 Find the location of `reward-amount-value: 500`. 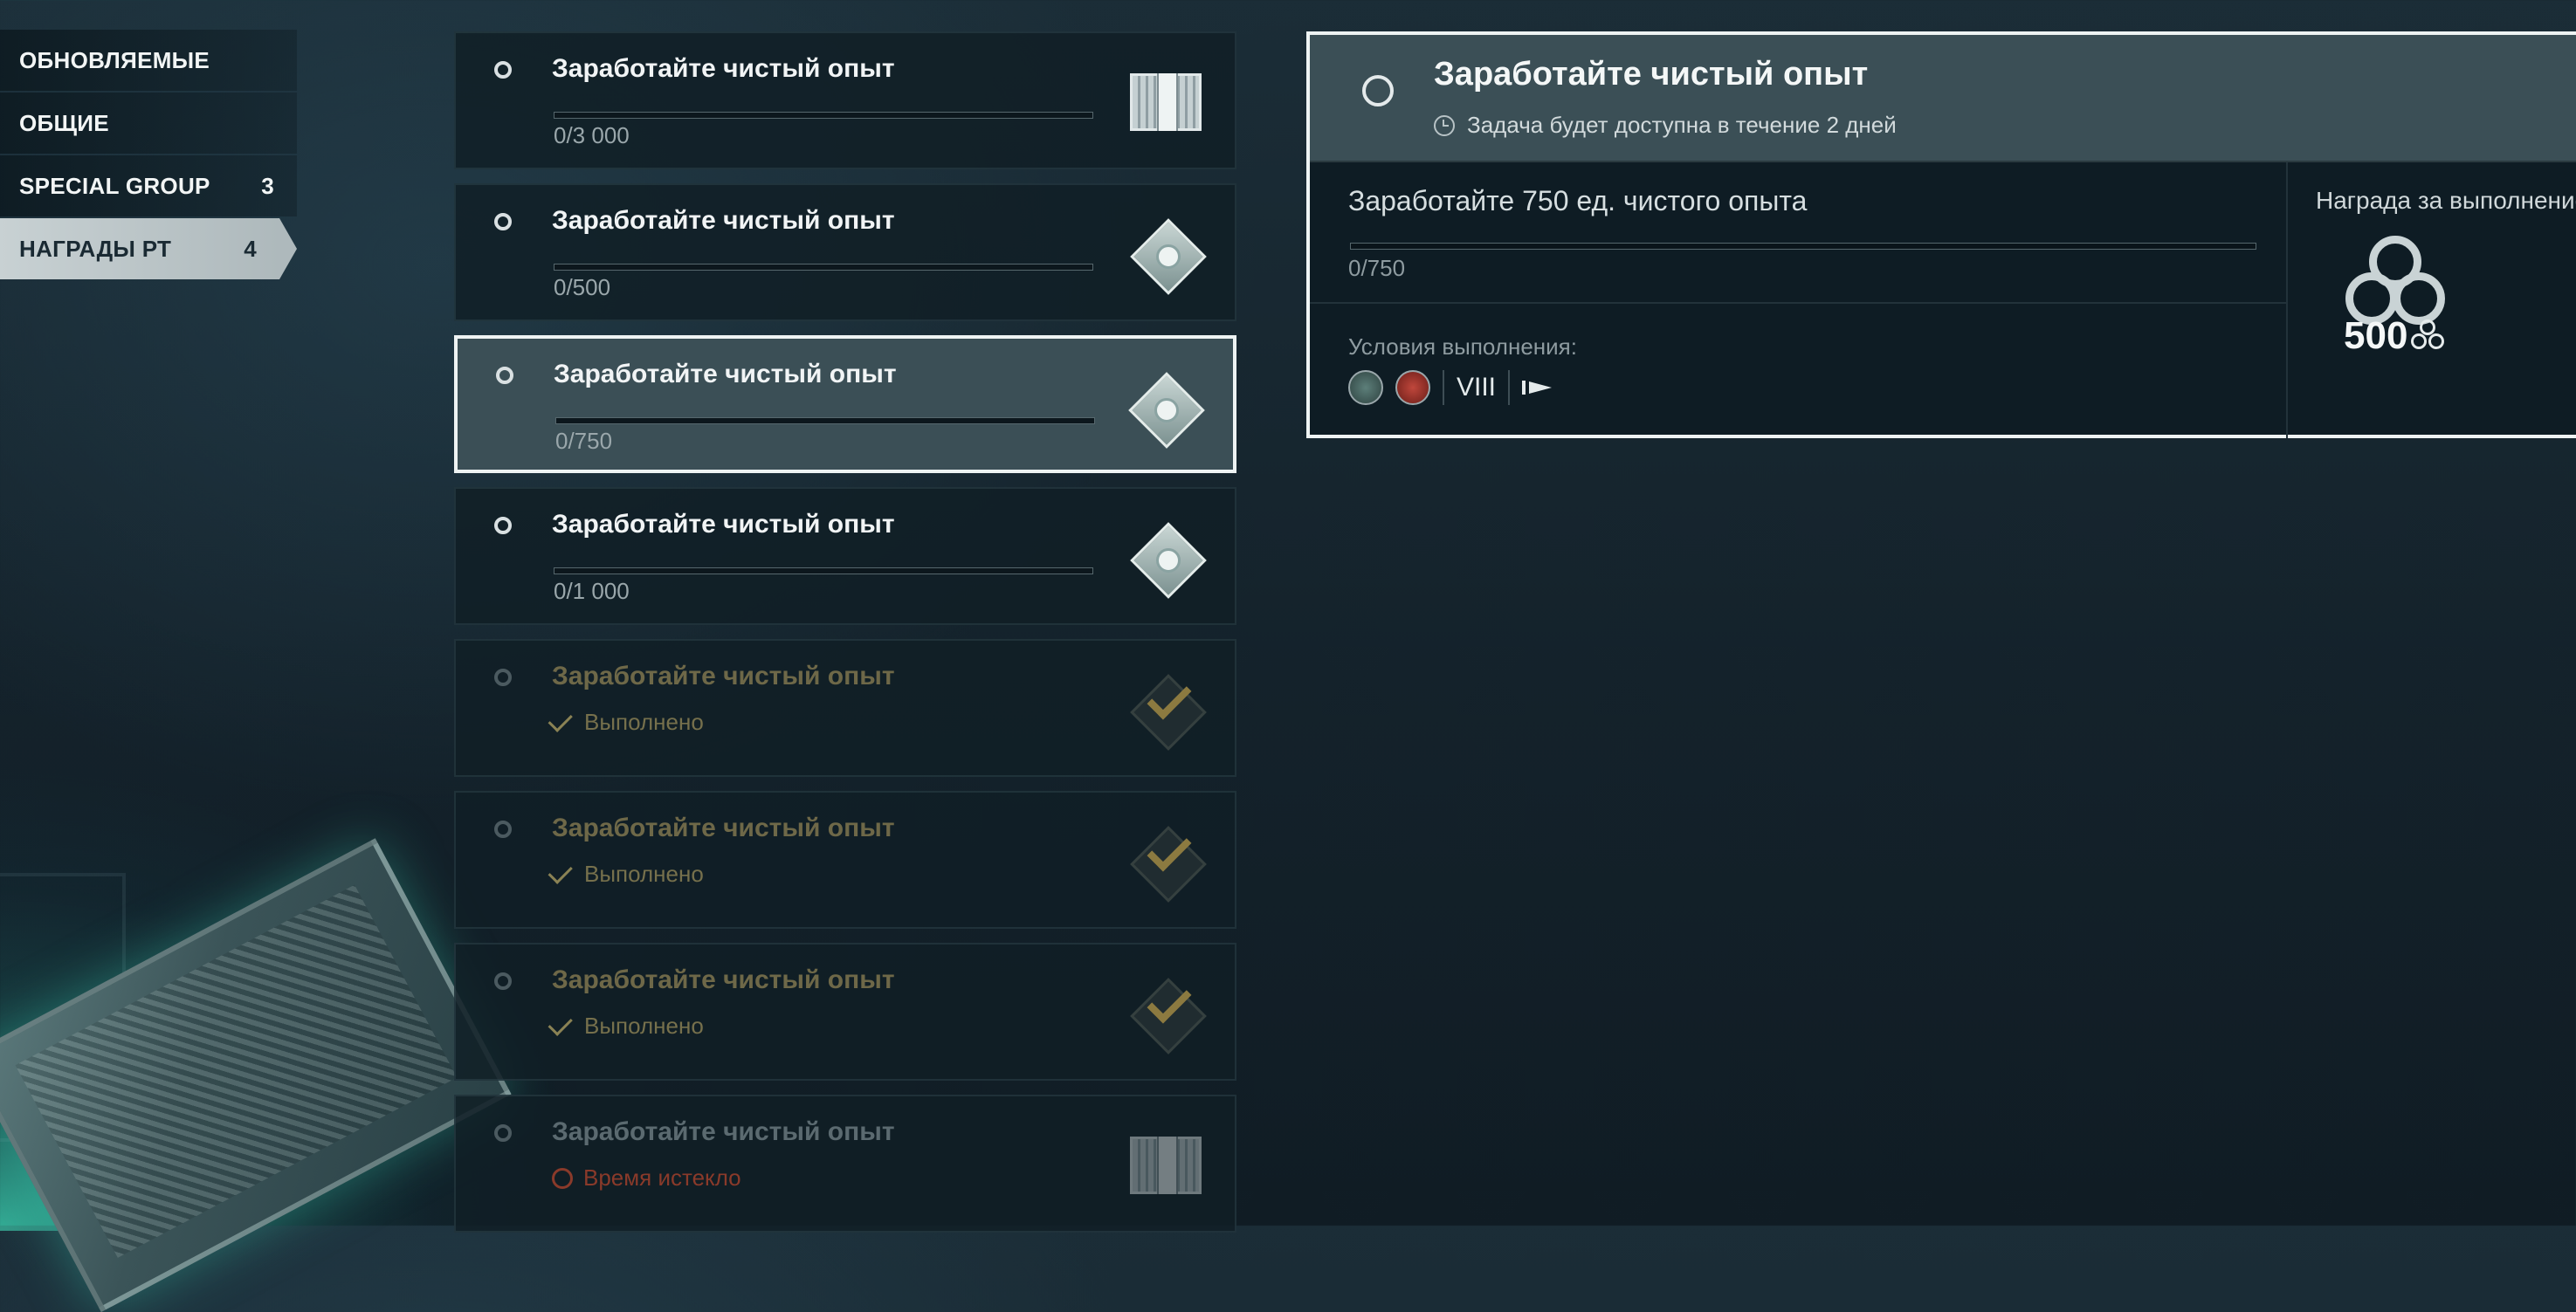

reward-amount-value: 500 is located at coordinates (2376, 335).